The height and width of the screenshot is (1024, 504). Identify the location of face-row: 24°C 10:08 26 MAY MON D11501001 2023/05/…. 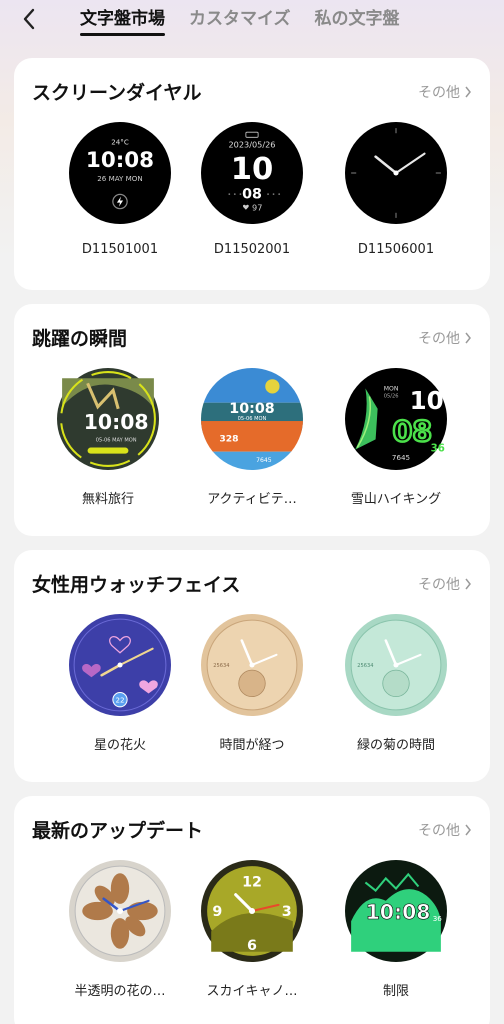
(252, 197).